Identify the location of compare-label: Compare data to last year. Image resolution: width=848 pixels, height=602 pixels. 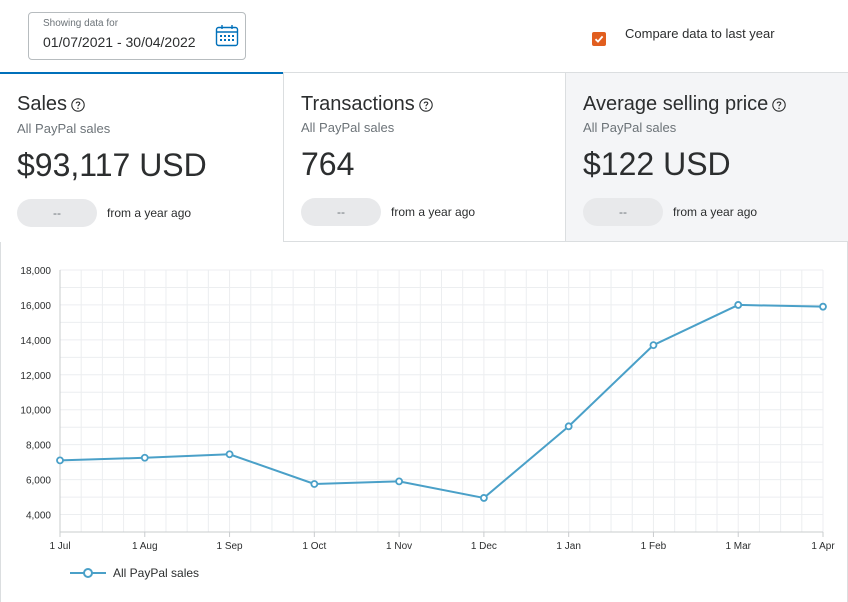
(700, 33).